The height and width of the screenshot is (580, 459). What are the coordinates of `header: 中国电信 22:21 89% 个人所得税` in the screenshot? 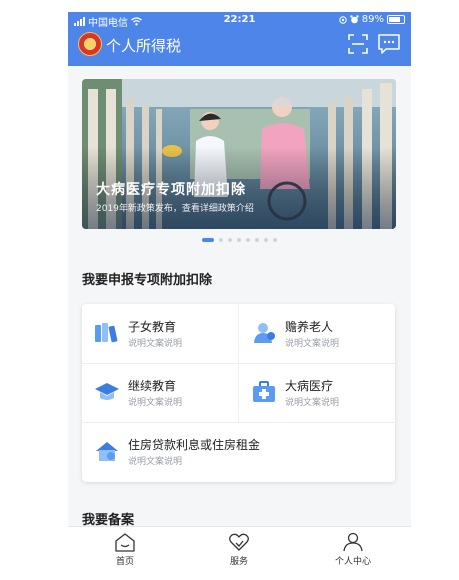 It's located at (239, 39).